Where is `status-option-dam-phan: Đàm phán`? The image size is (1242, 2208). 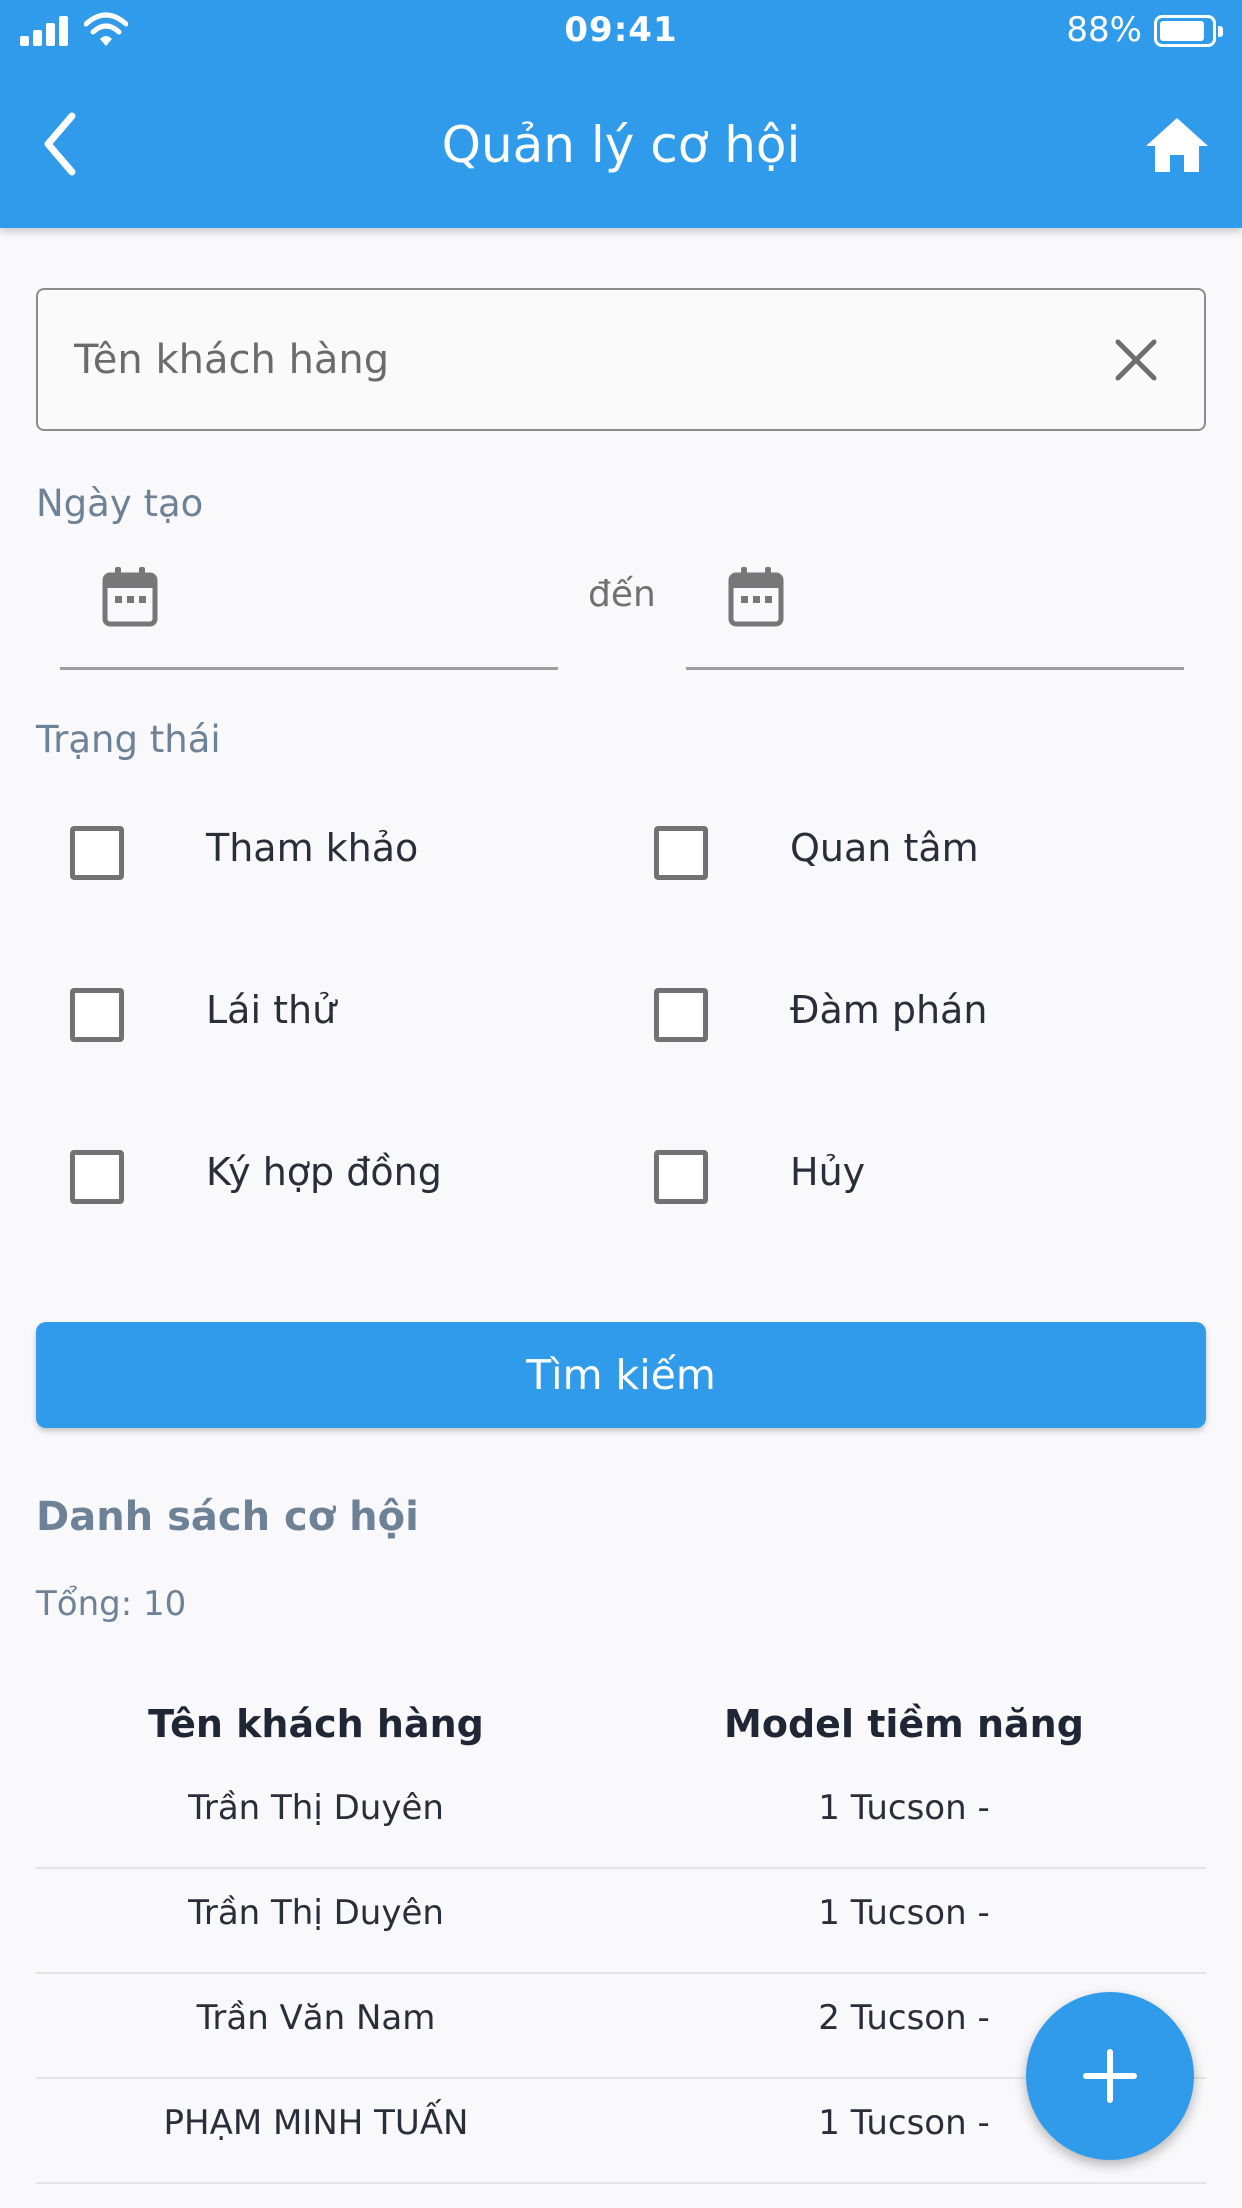
status-option-dam-phan: Đàm phán is located at coordinates (900, 1014).